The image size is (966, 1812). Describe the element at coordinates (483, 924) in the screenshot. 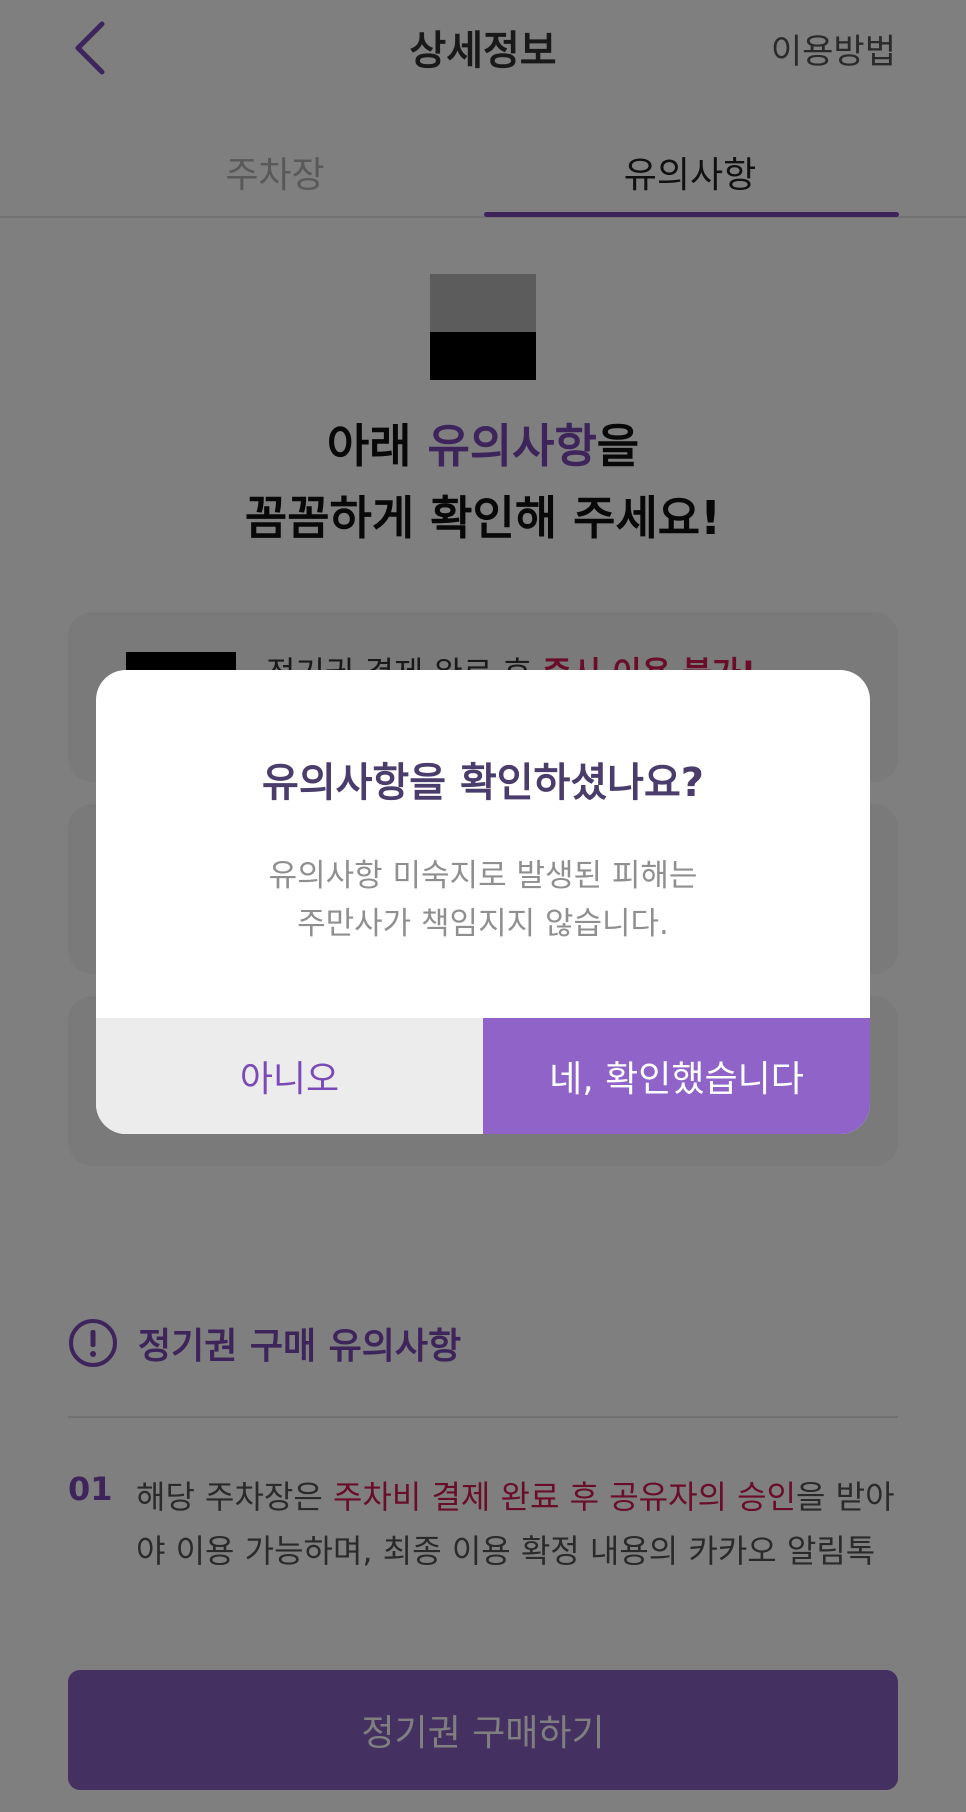

I see `dialog-message-line: 주만사가 책임지지 않습니다.` at that location.